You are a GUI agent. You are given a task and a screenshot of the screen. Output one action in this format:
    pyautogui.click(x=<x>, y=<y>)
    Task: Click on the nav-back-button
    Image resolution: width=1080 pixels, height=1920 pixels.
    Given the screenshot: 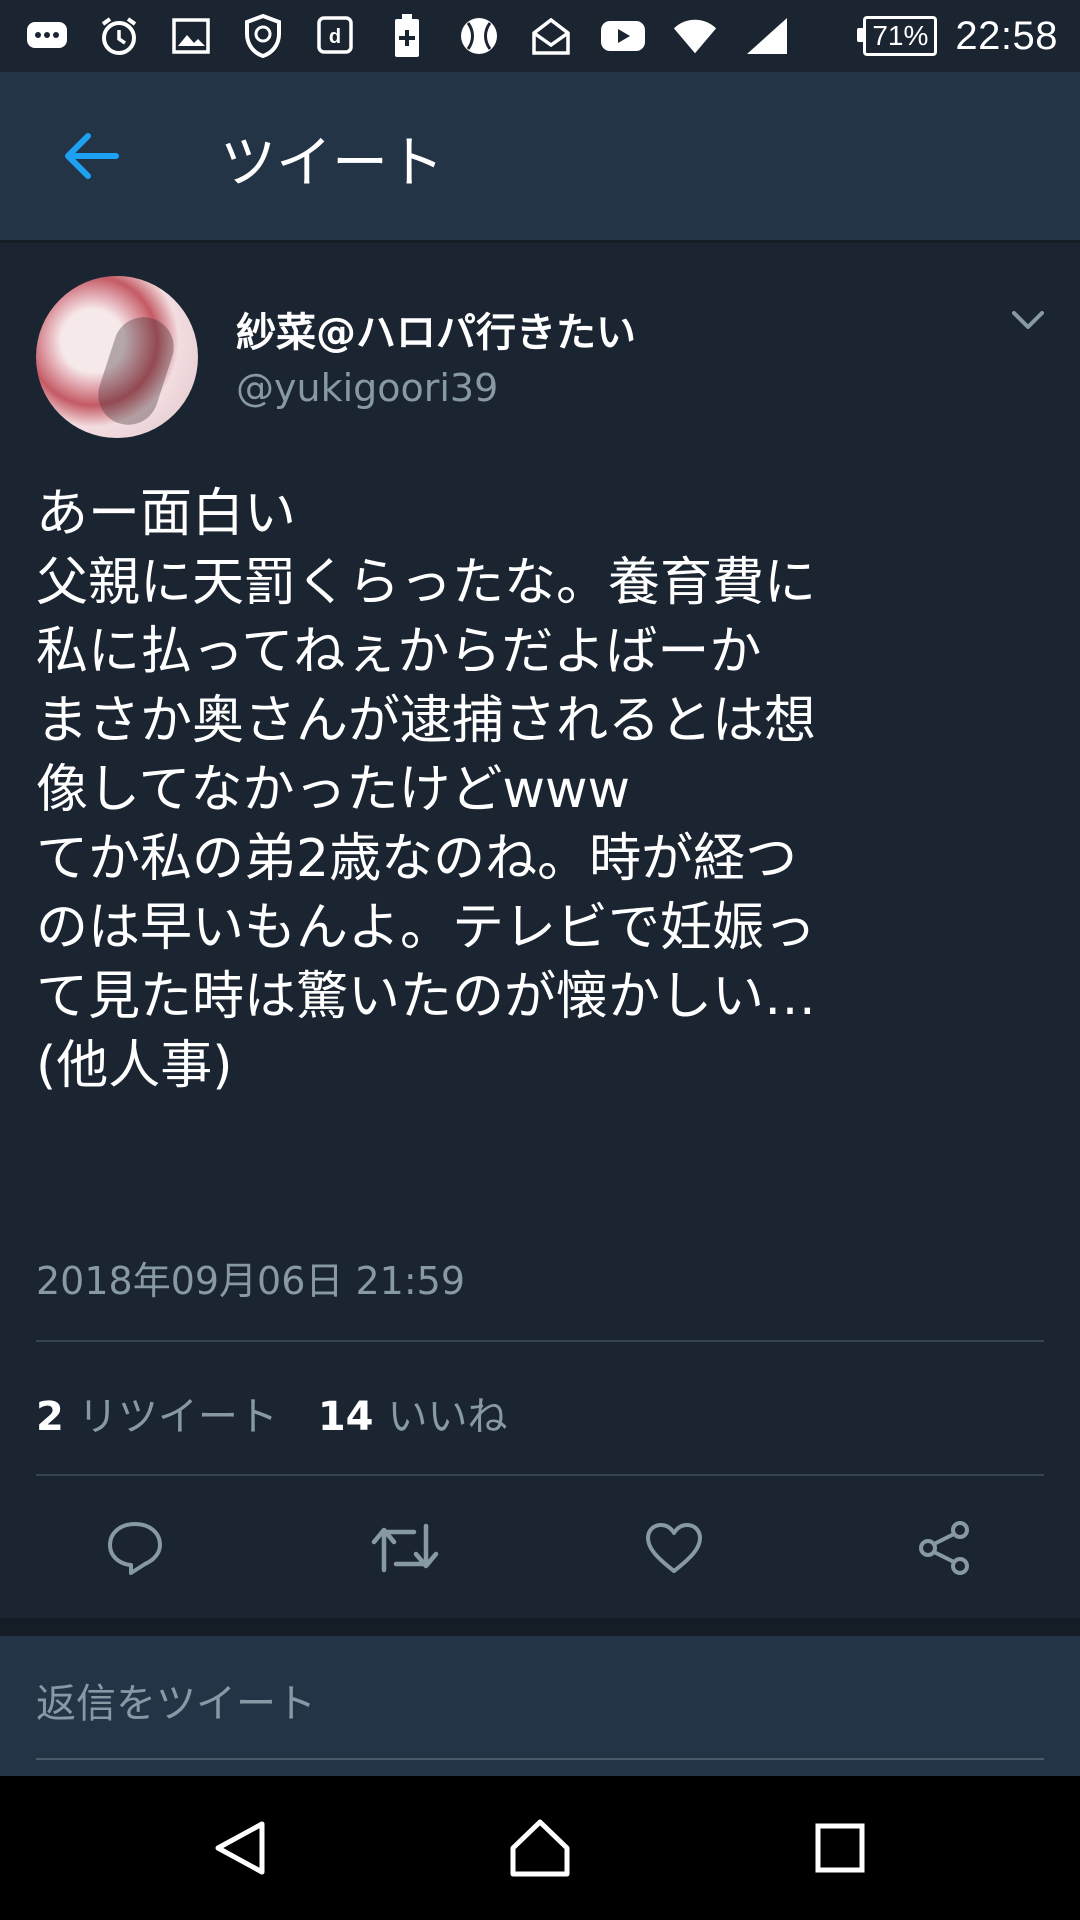 What is the action you would take?
    pyautogui.click(x=240, y=1848)
    